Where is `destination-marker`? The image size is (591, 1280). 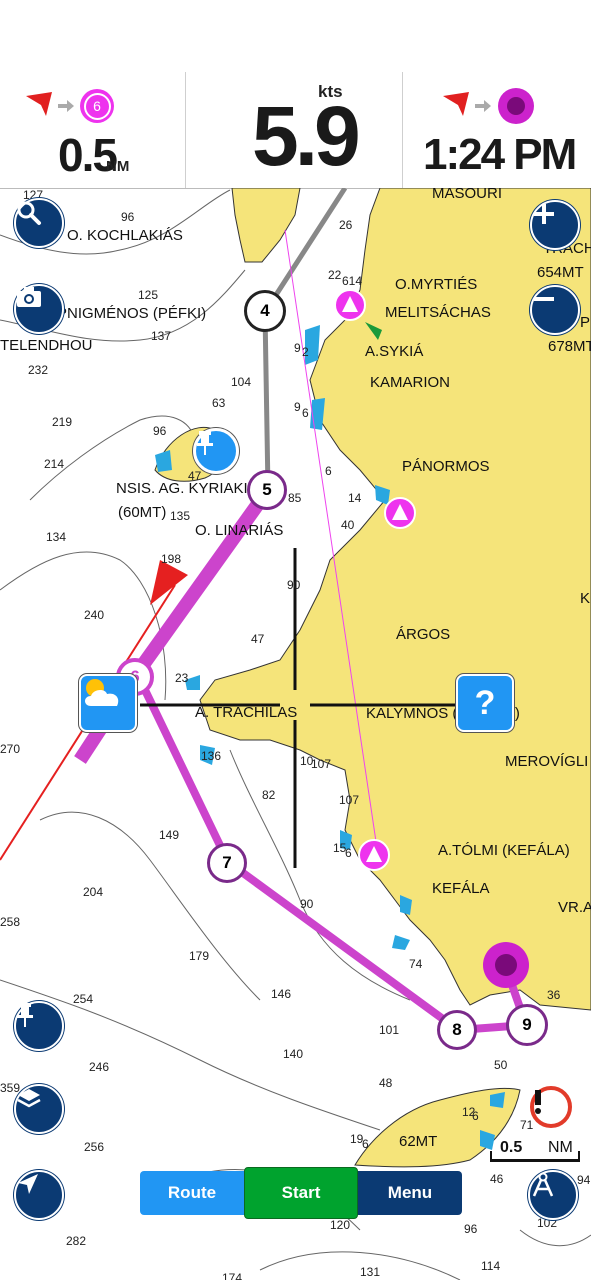
destination-marker is located at coordinates (506, 965).